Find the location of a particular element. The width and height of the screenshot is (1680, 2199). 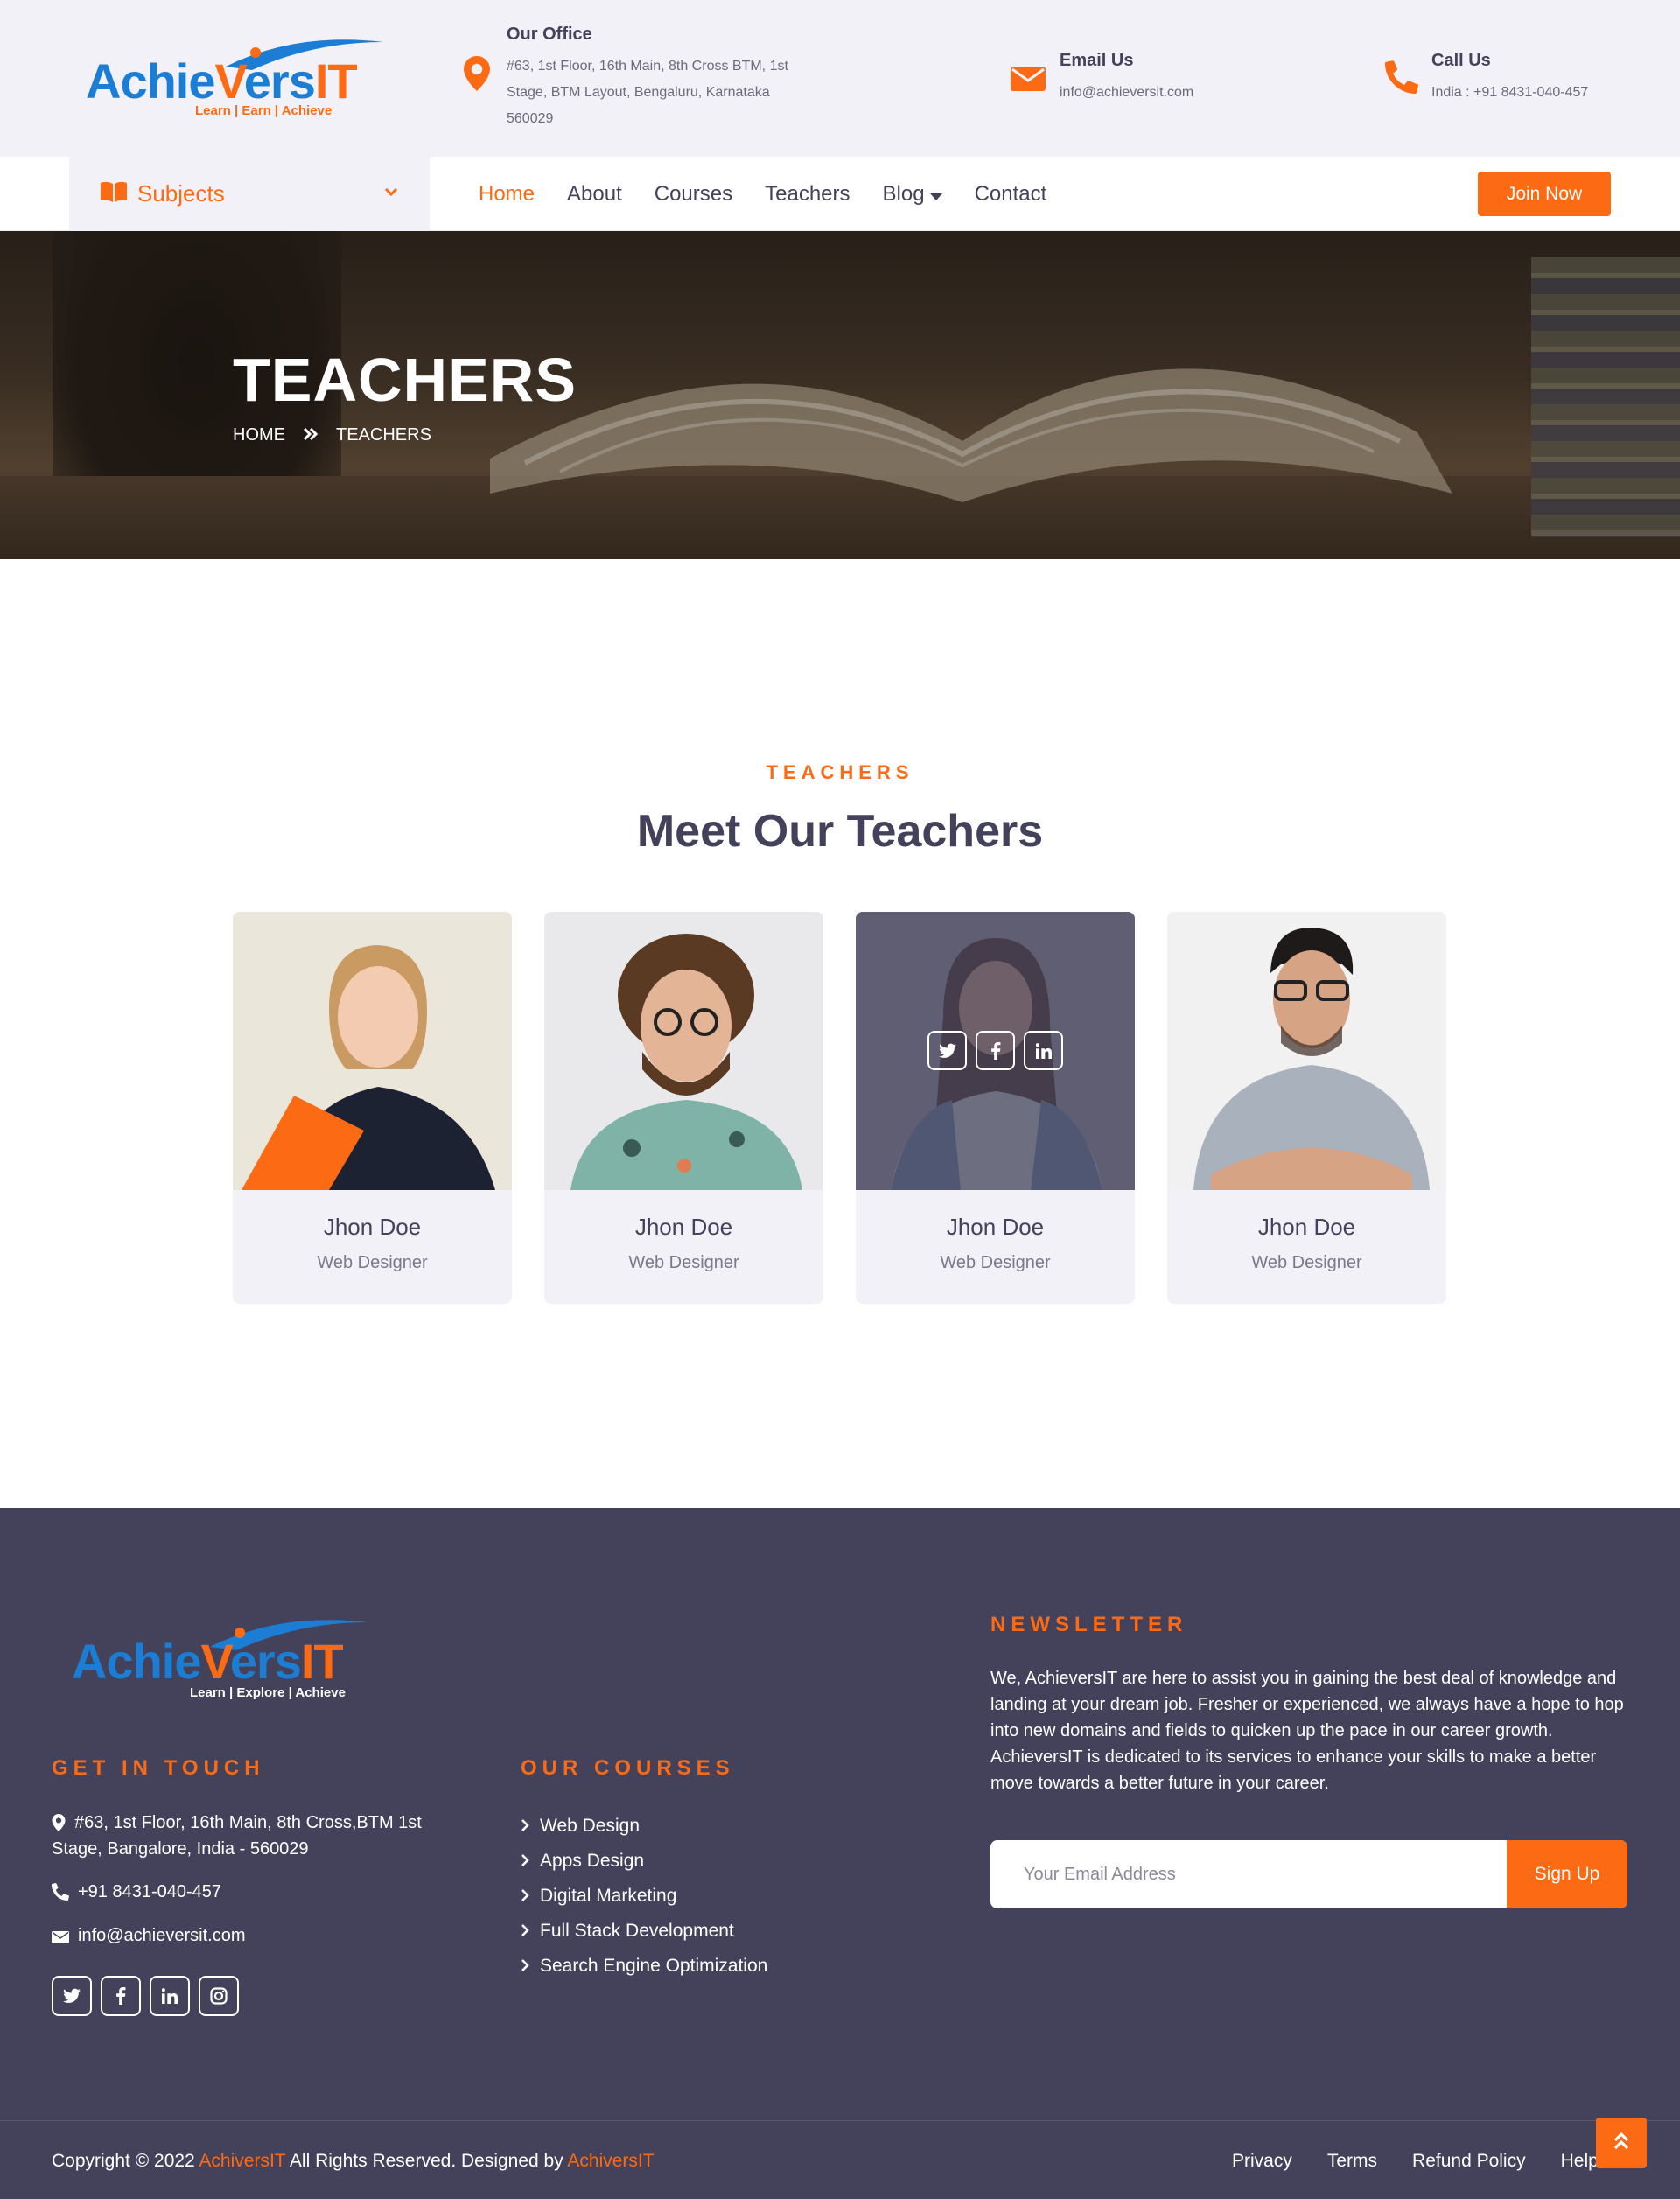

nav-link-teachers: Teachers is located at coordinates (807, 194).